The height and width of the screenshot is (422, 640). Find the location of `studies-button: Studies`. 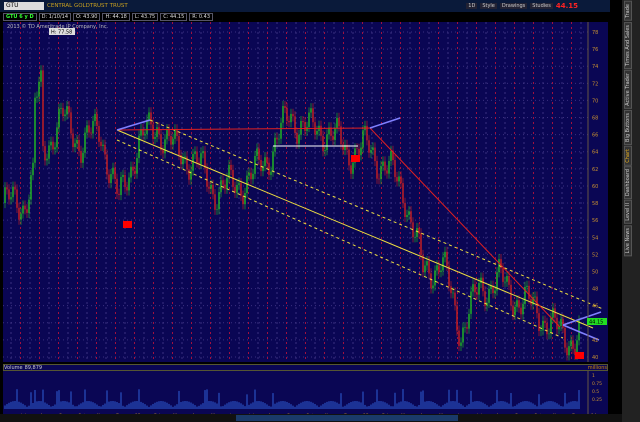

studies-button: Studies is located at coordinates (541, 6).